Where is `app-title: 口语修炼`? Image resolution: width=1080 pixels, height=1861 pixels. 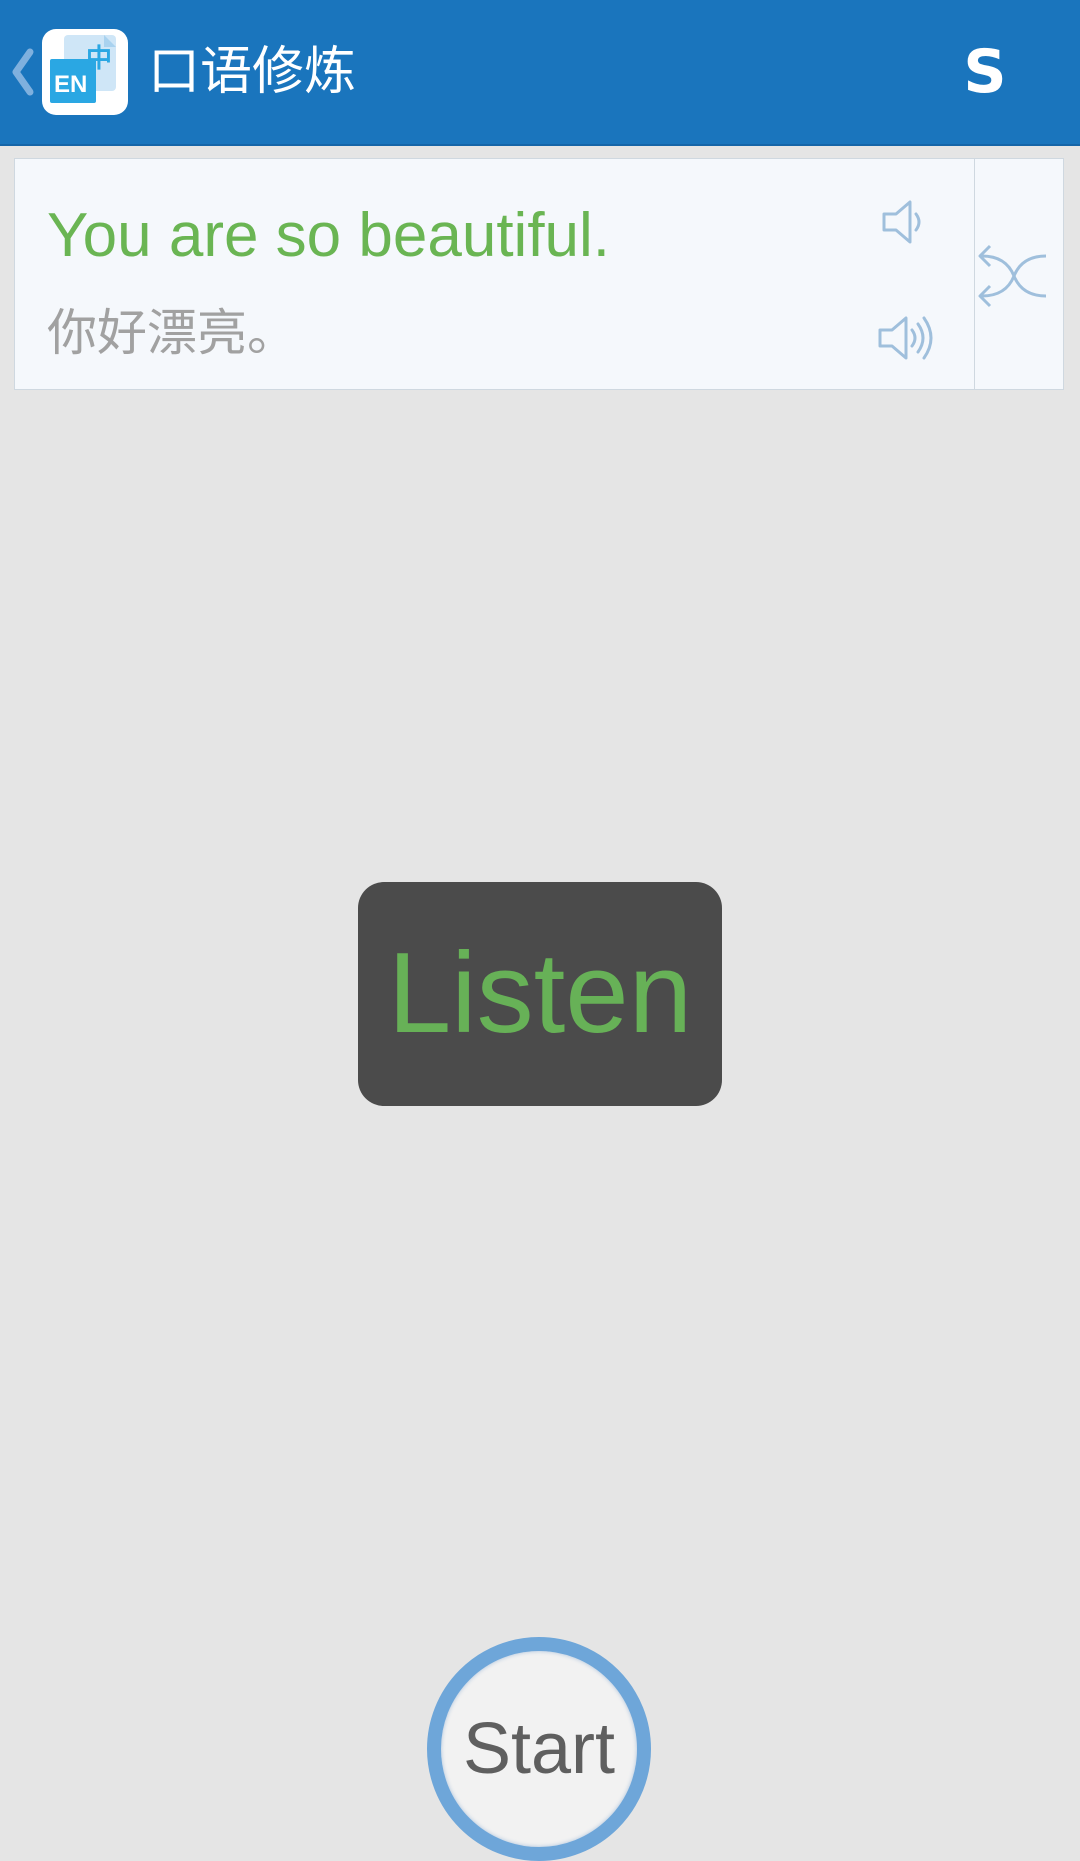 app-title: 口语修炼 is located at coordinates (252, 72).